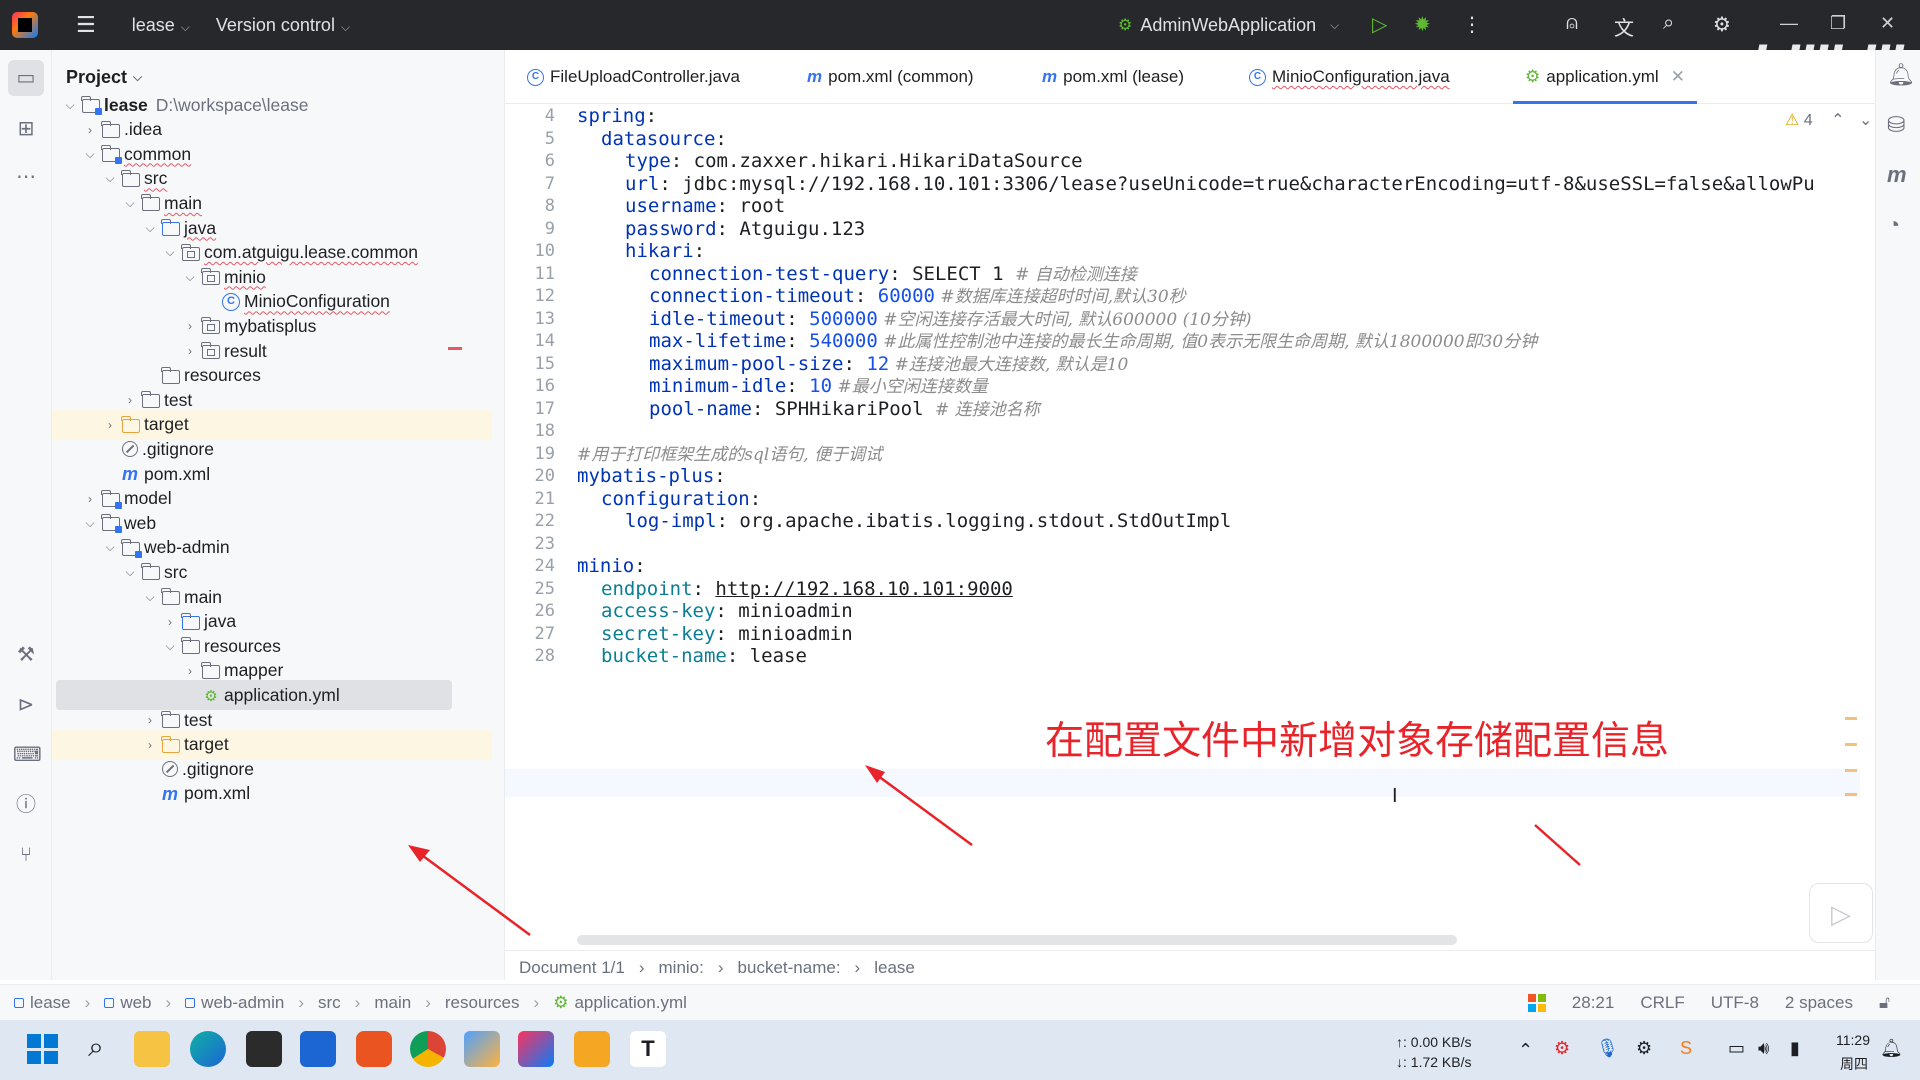  Describe the element at coordinates (42, 1049) in the screenshot. I see `start-icon` at that location.